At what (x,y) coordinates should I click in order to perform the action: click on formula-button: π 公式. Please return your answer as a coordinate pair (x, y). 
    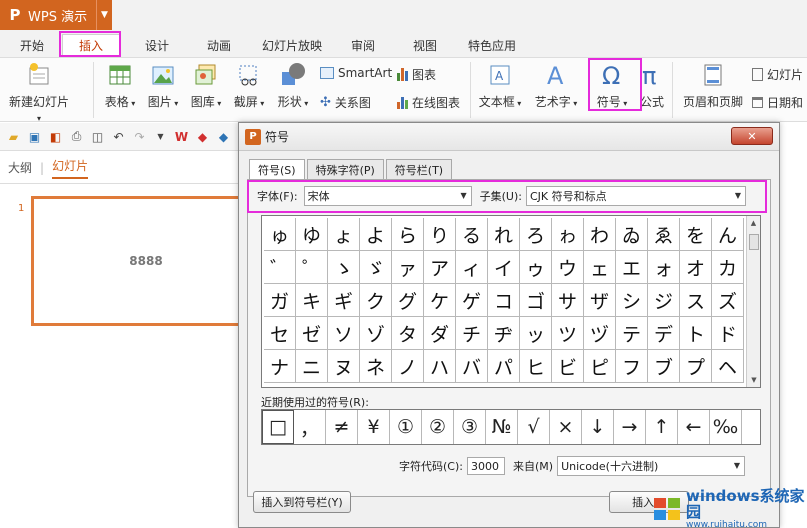
    Looking at the image, I should click on (652, 86).